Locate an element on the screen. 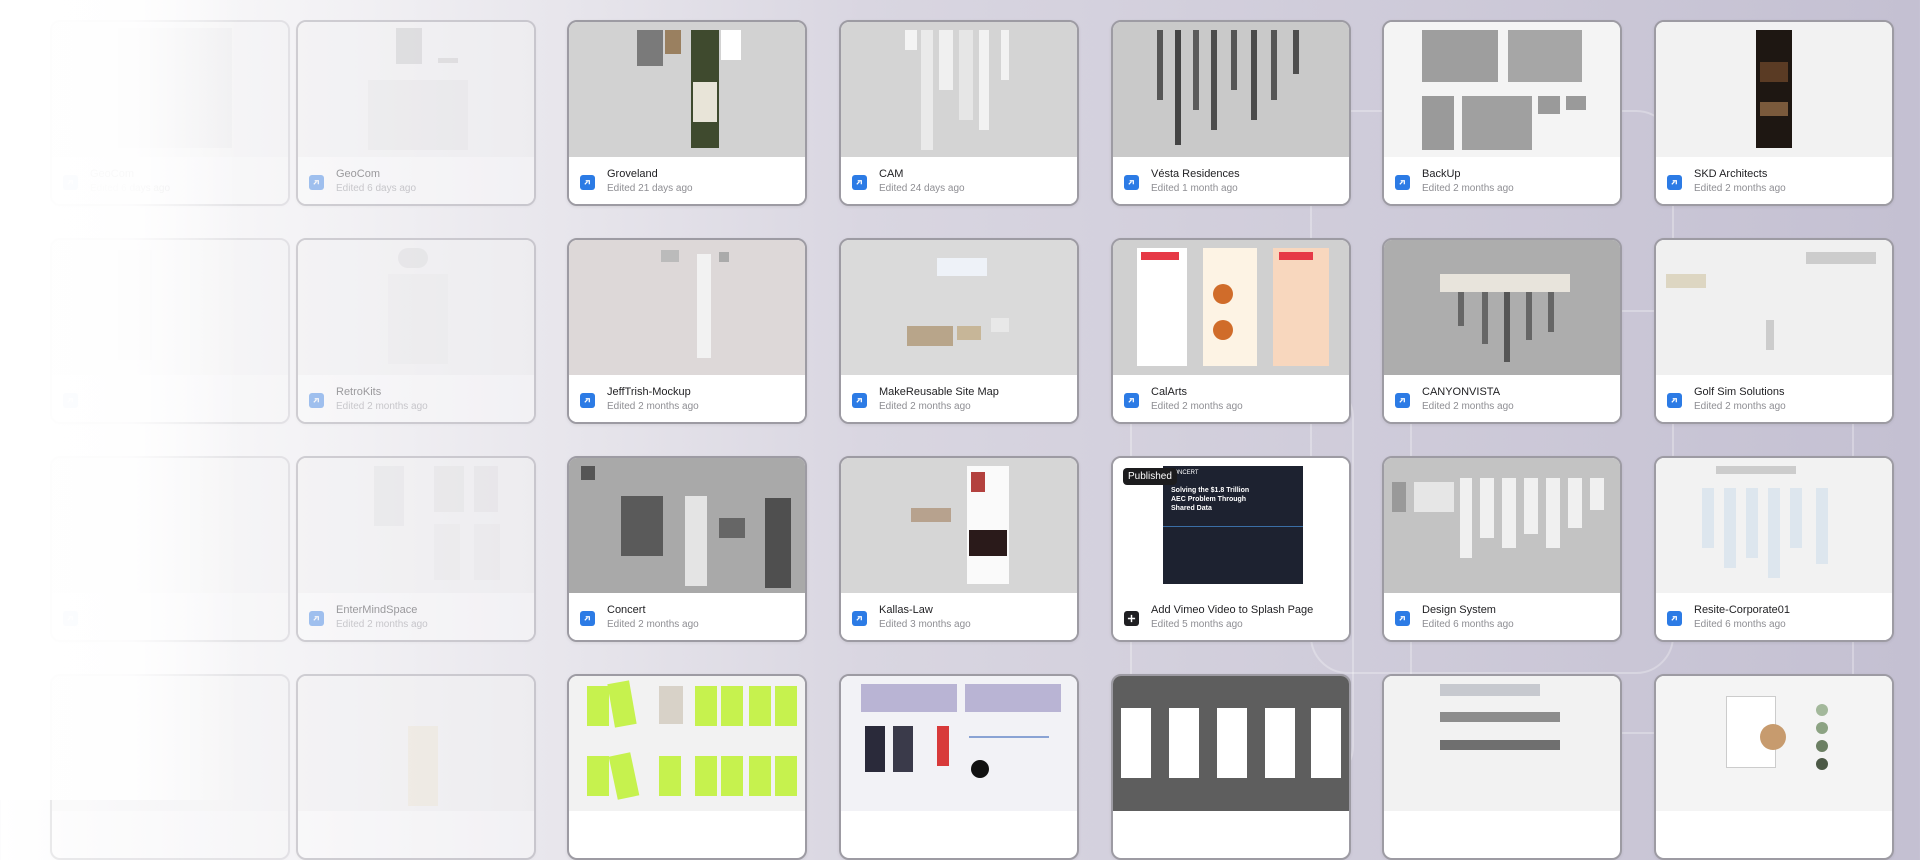 Image resolution: width=1920 pixels, height=860 pixels. project-card: Kallas-Law Edited 3 months ago is located at coordinates (959, 549).